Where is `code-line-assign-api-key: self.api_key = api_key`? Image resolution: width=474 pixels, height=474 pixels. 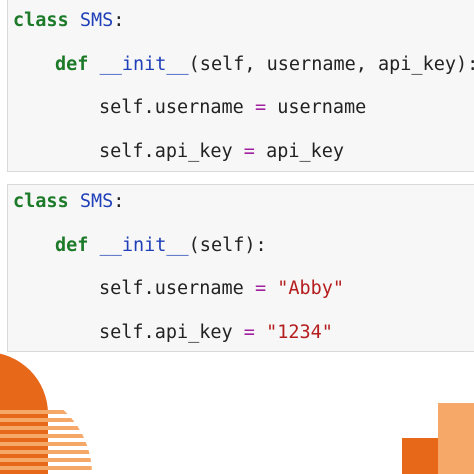 code-line-assign-api-key: self.api_key = api_key is located at coordinates (221, 152).